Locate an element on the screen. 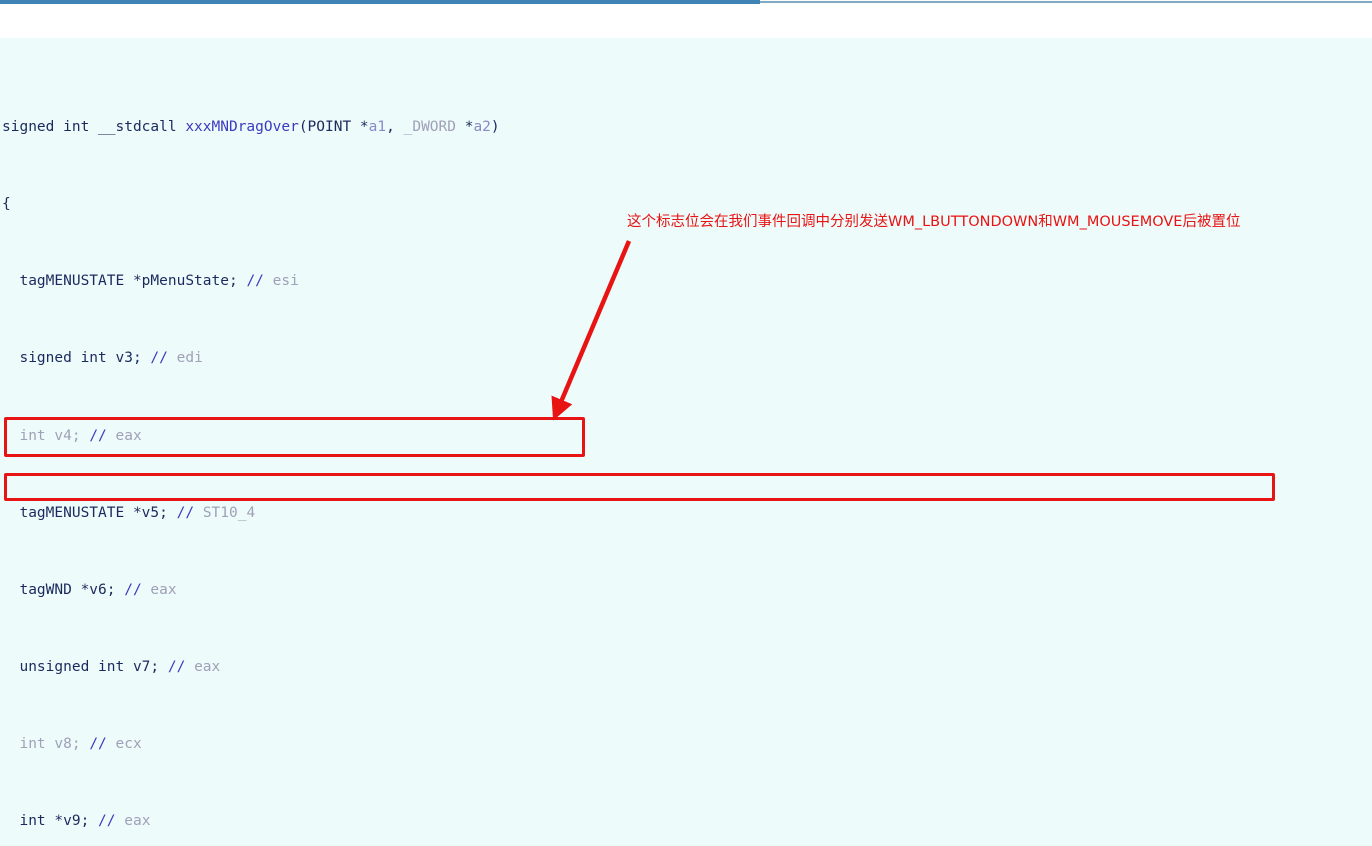  code-line: unsigned int v7; // eax is located at coordinates (686, 667).